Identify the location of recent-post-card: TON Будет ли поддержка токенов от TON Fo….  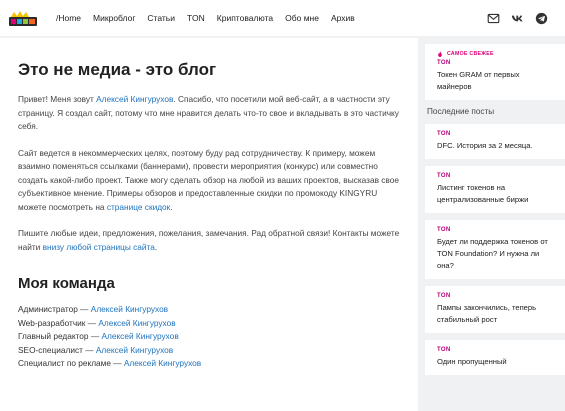
(495, 249).